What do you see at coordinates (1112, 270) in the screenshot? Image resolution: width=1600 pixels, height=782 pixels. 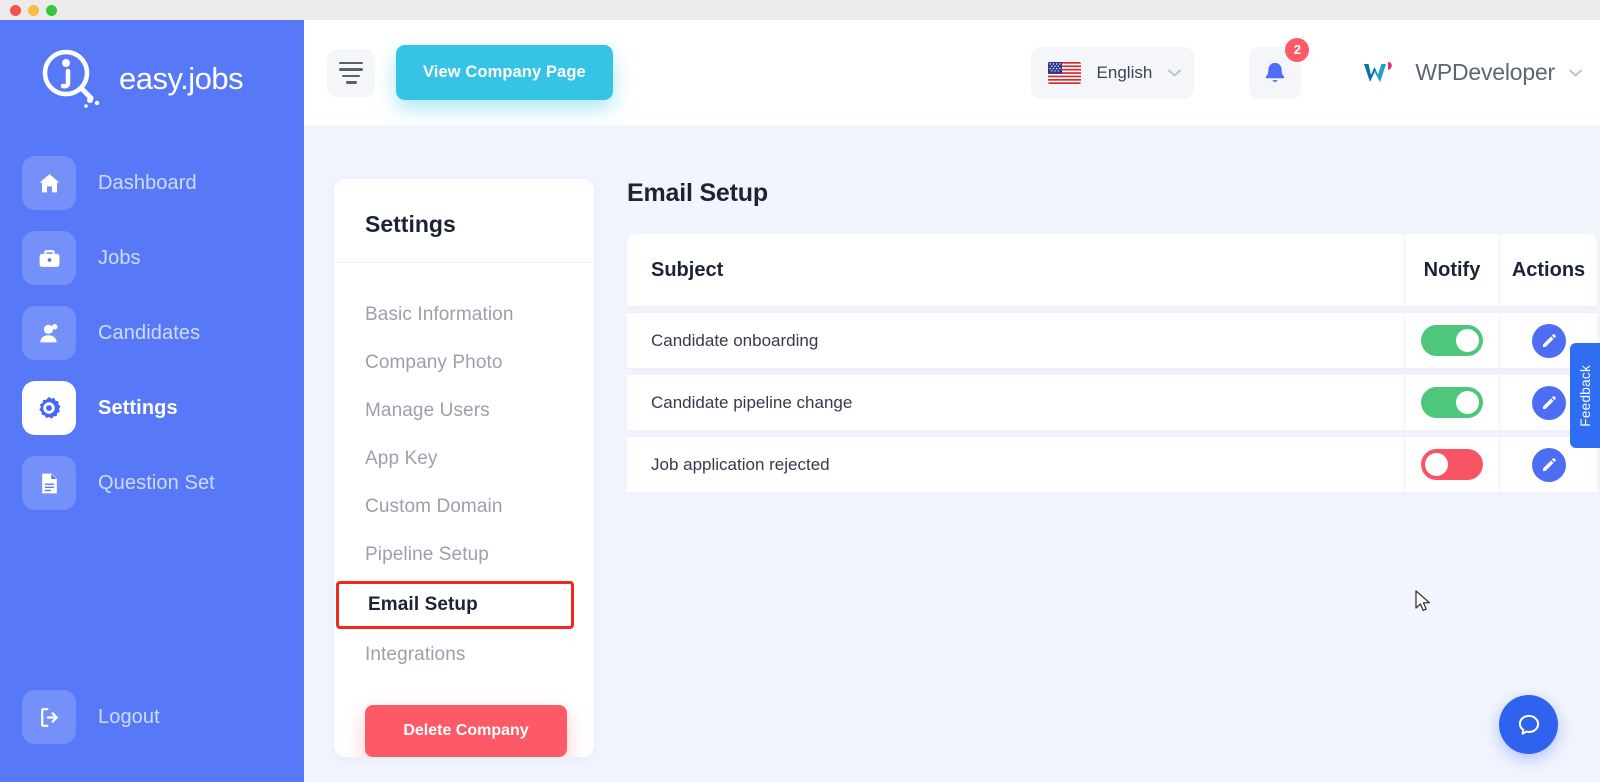 I see `table-header-row: Subject Notify Actions` at bounding box center [1112, 270].